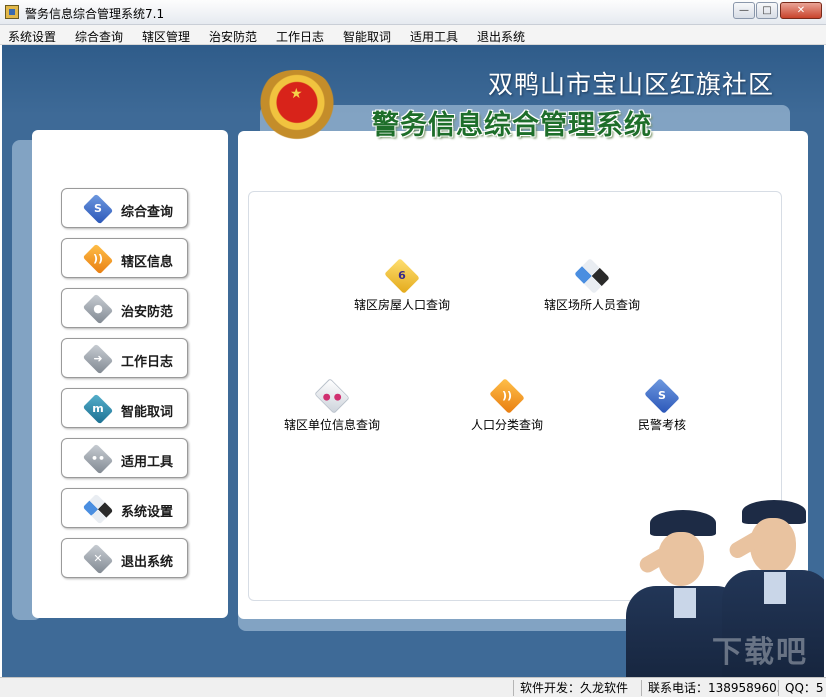 The width and height of the screenshot is (826, 697). What do you see at coordinates (501, 36) in the screenshot?
I see `menu-exit: 退出系统` at bounding box center [501, 36].